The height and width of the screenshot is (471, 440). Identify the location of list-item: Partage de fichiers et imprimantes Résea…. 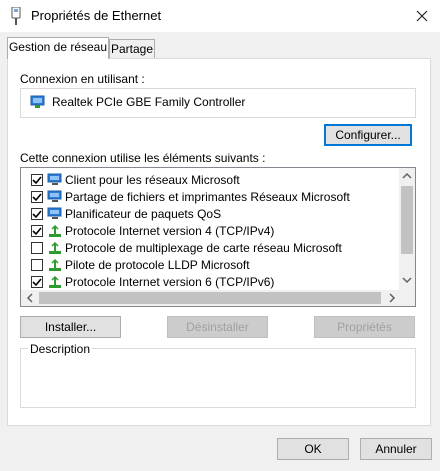
(211, 196).